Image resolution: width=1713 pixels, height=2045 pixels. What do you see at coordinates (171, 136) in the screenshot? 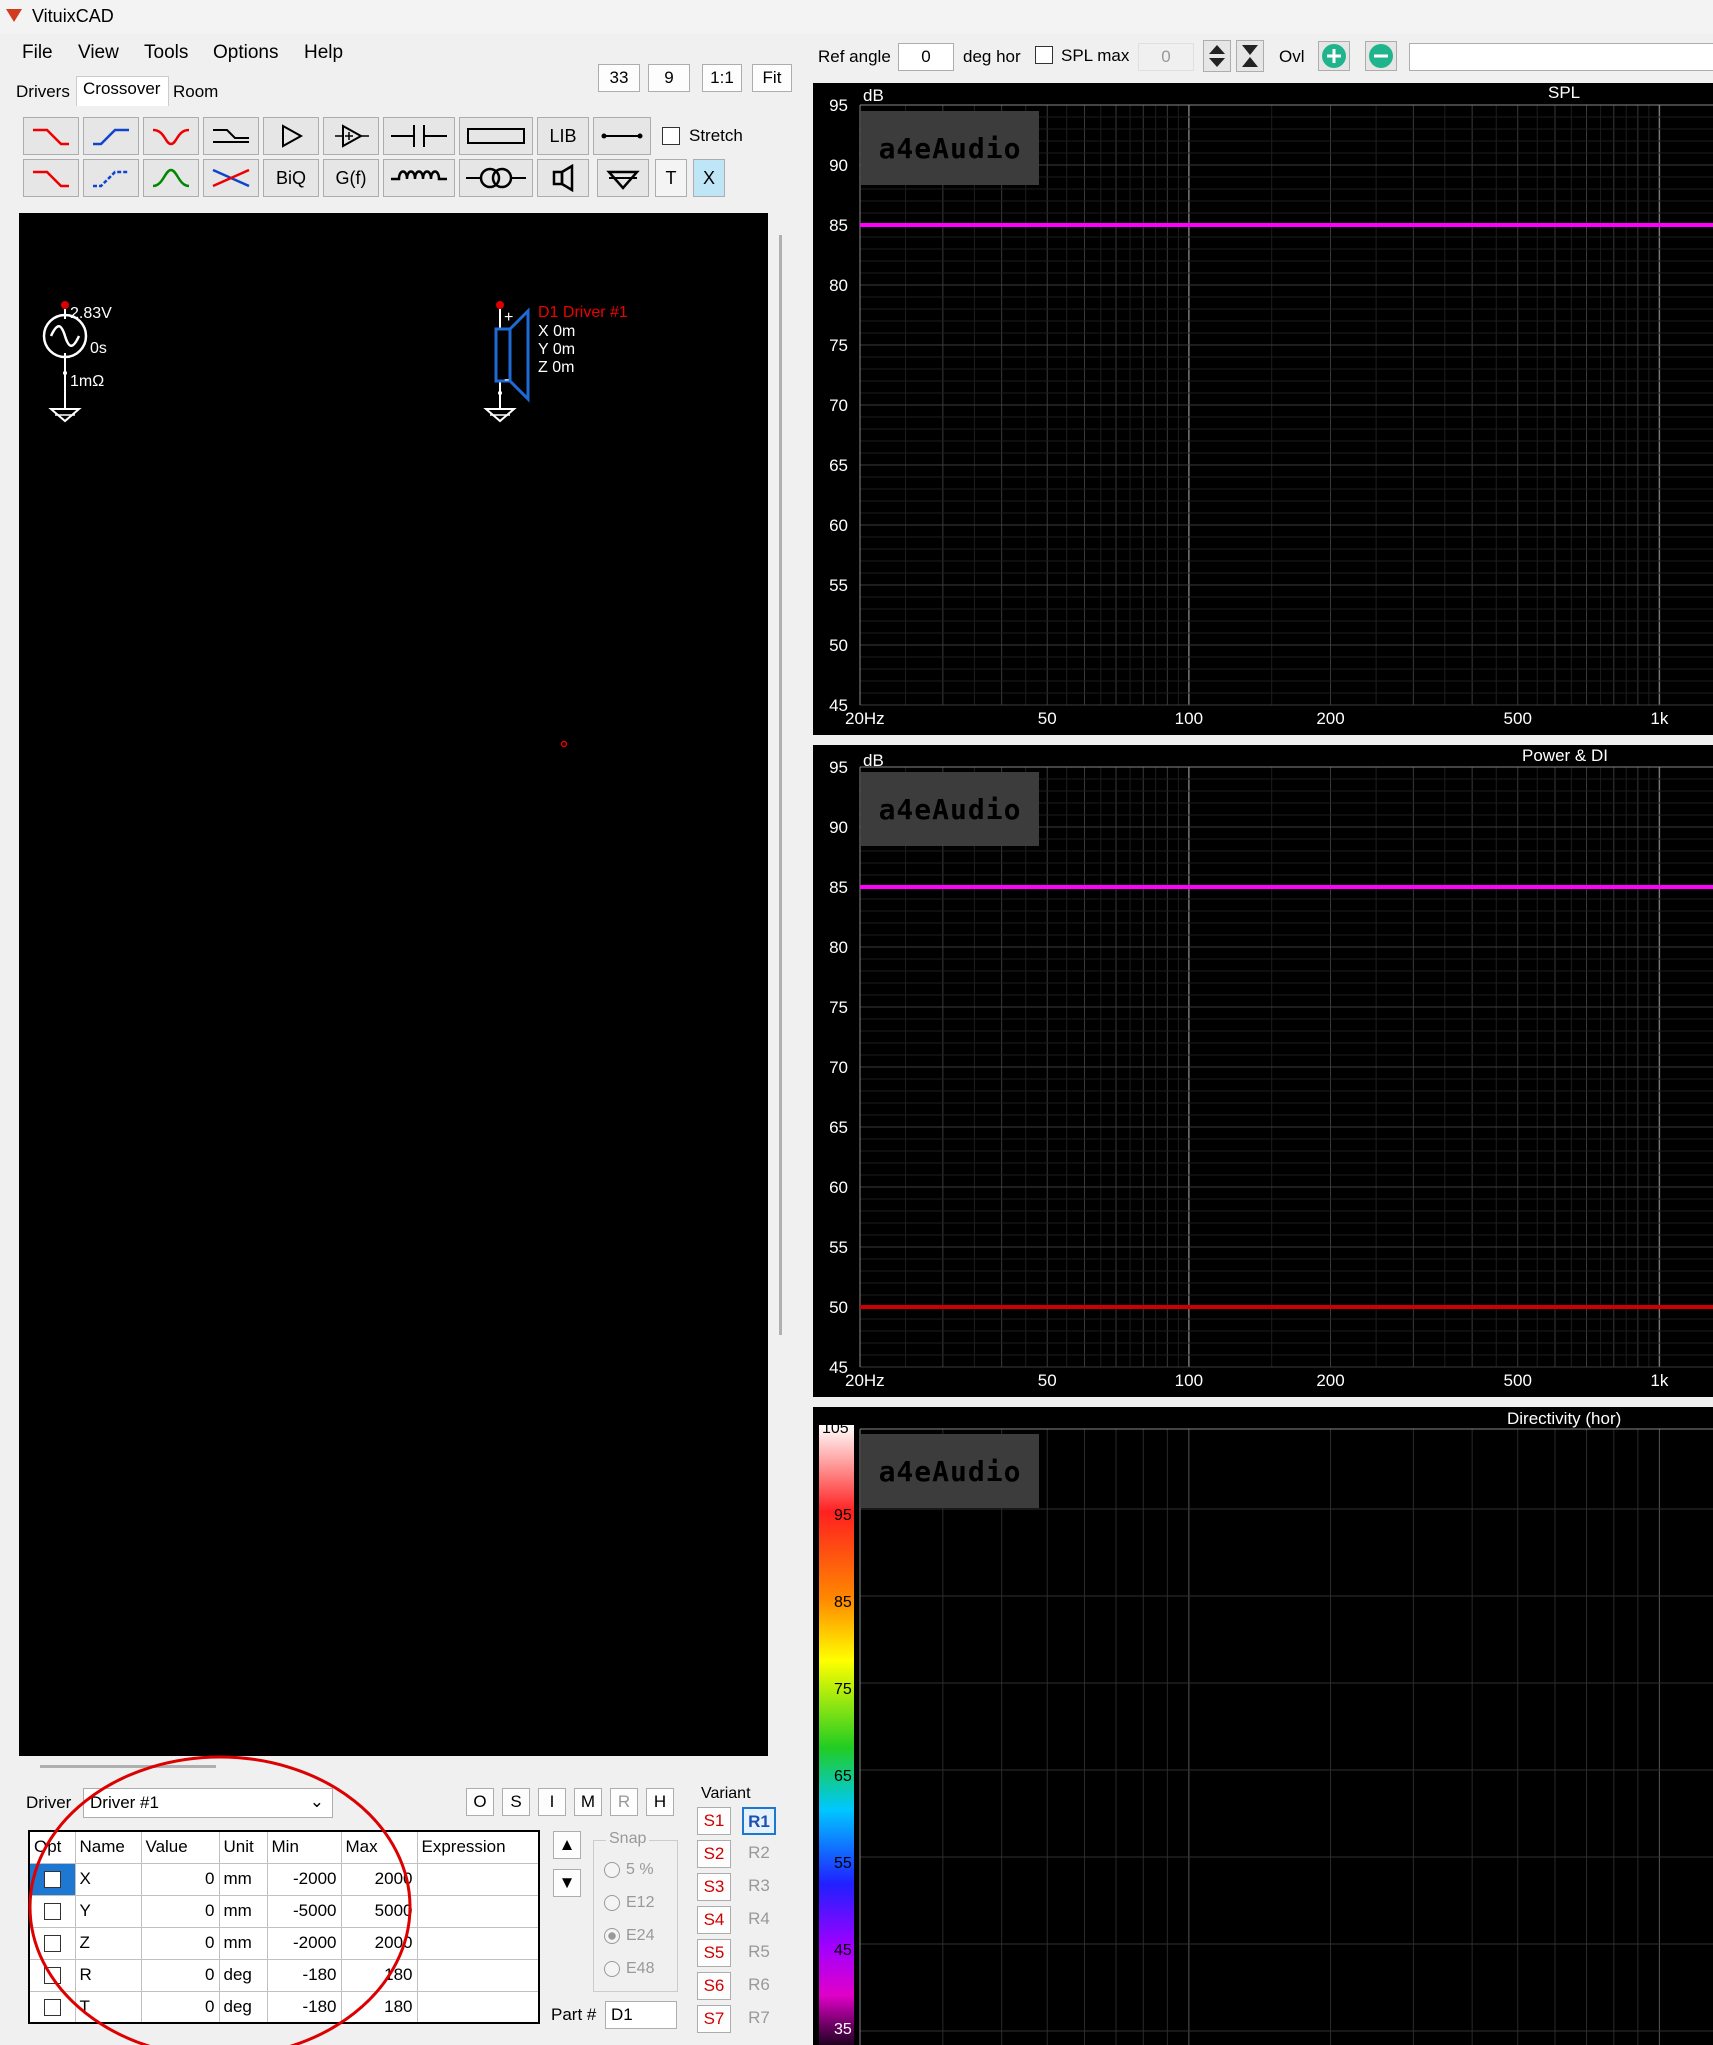
I see `notch-tool` at bounding box center [171, 136].